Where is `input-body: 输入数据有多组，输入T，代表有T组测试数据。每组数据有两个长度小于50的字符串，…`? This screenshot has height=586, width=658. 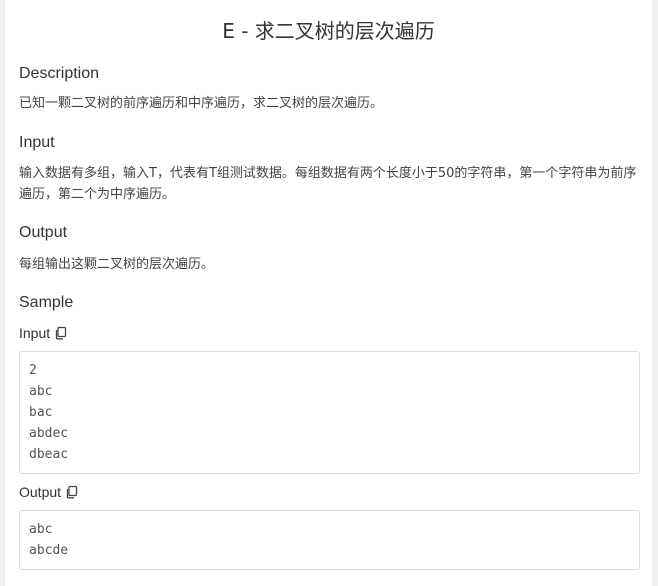 input-body: 输入数据有多组，输入T，代表有T组测试数据。每组数据有两个长度小于50的字符串，… is located at coordinates (330, 184).